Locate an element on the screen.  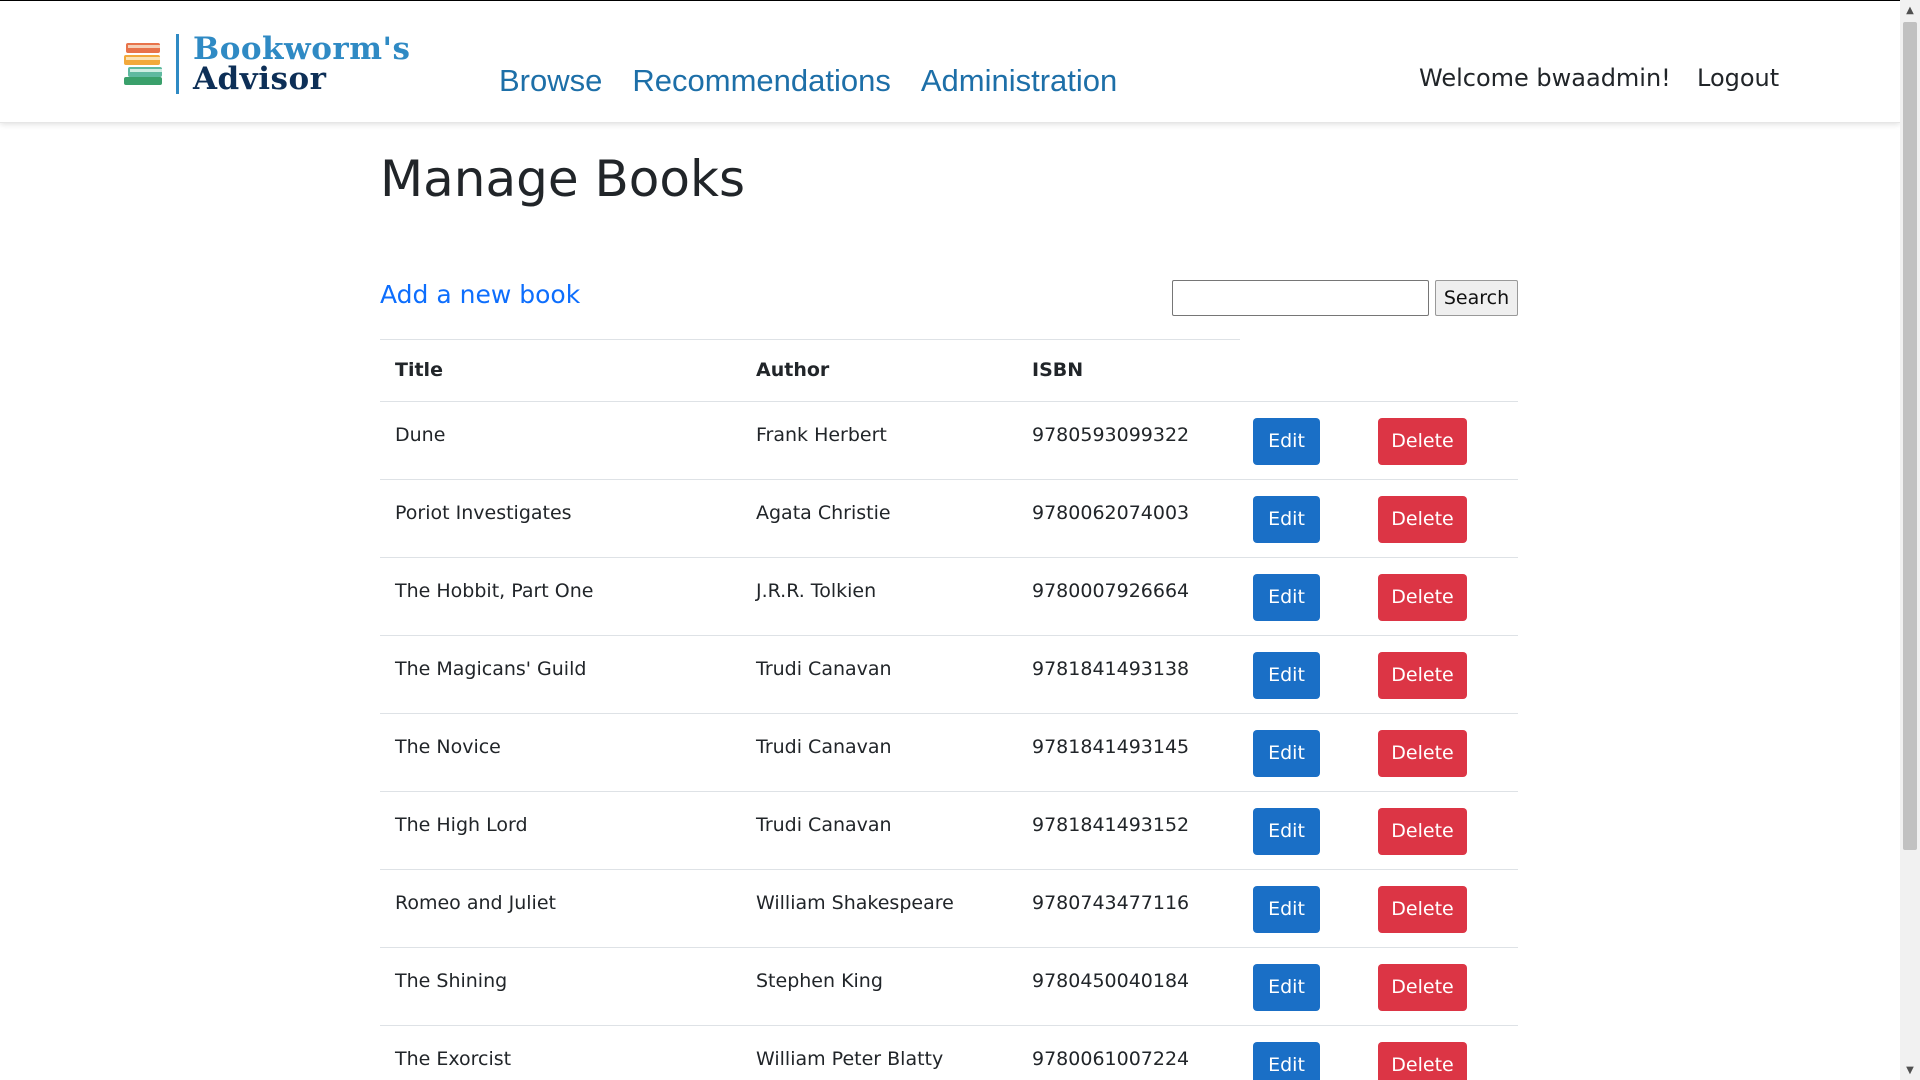
cell-author: Agata Christie is located at coordinates (879, 518).